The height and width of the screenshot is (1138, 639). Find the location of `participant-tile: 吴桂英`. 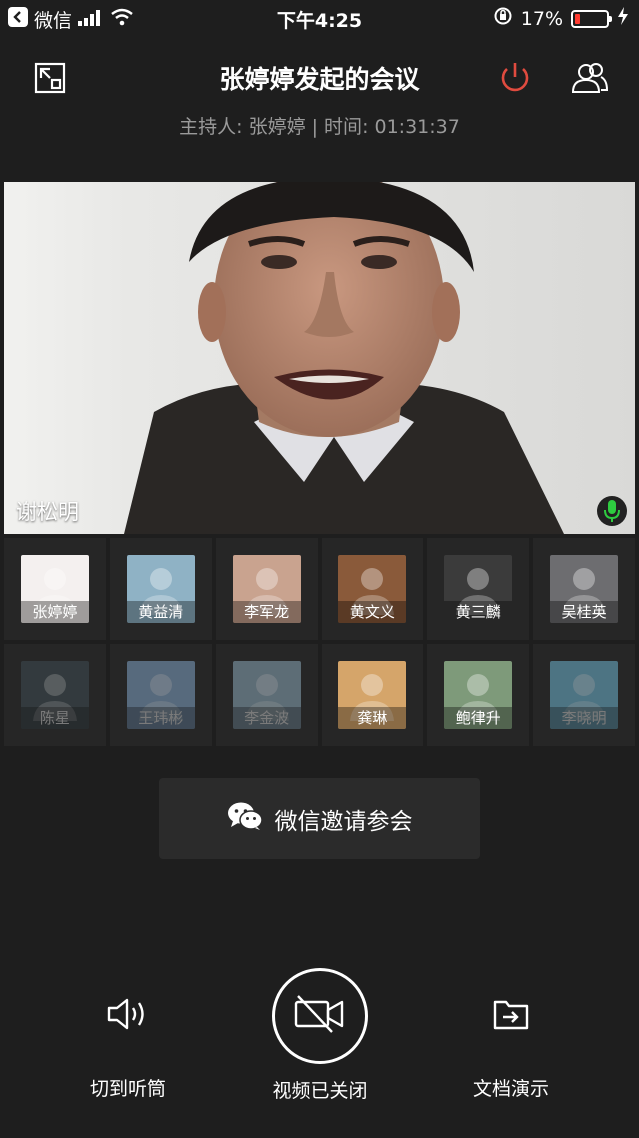

participant-tile: 吴桂英 is located at coordinates (584, 589).